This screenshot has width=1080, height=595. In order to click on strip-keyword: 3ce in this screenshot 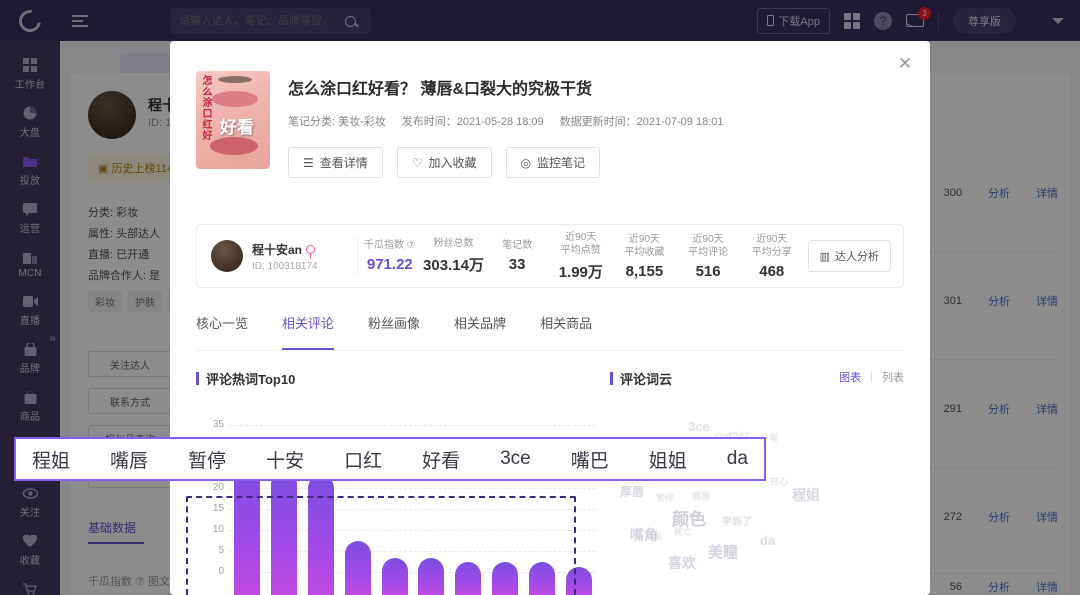, I will do `click(515, 459)`.